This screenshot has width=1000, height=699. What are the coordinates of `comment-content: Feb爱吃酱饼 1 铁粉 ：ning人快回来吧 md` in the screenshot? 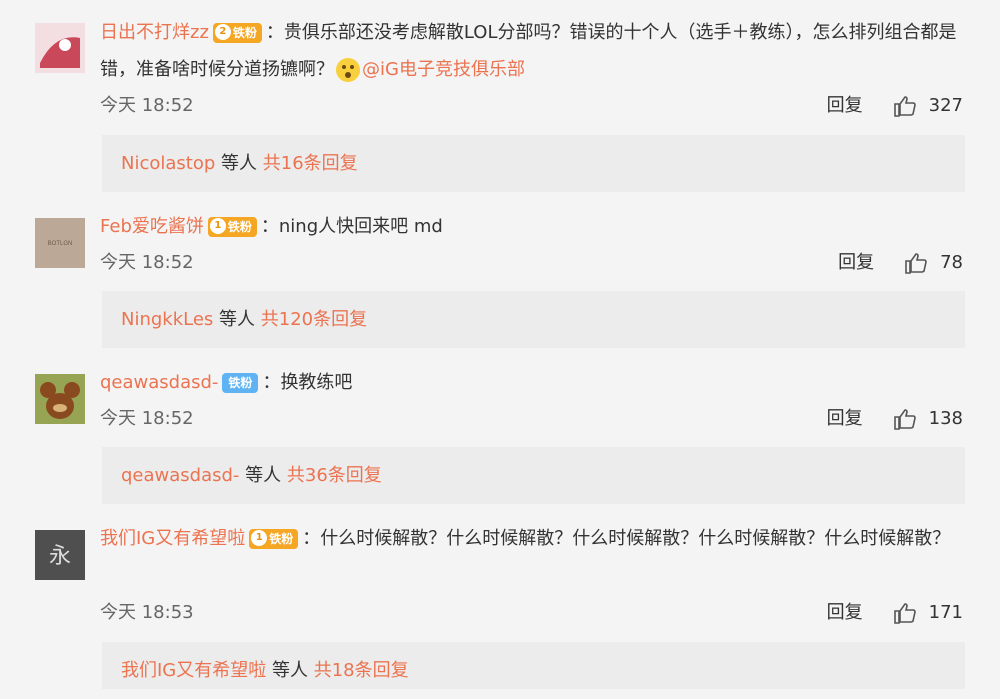 It's located at (535, 226).